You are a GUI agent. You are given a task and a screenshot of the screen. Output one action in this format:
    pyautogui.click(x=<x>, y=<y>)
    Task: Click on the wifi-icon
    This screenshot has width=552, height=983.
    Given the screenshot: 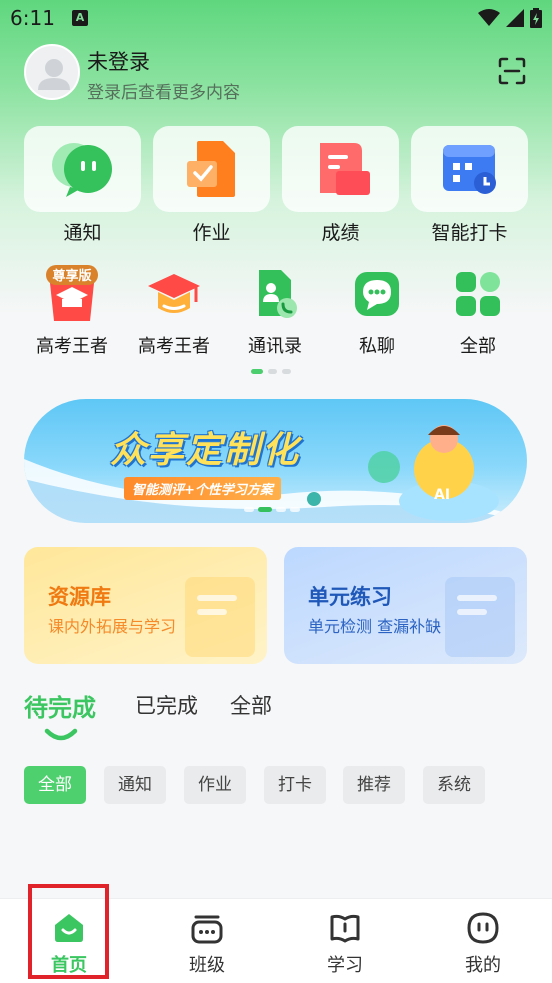 What is the action you would take?
    pyautogui.click(x=489, y=17)
    